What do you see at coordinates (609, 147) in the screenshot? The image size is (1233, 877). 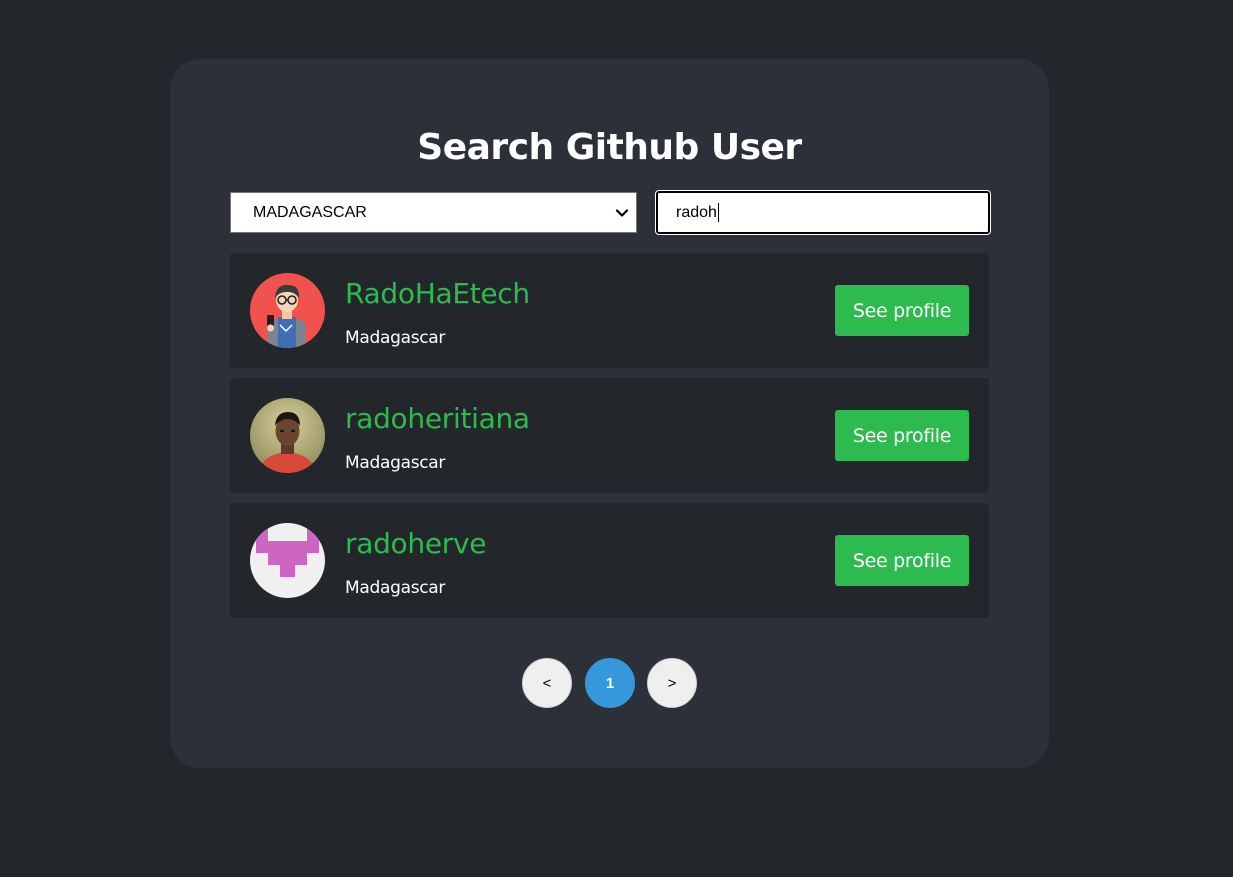 I see `page-title: Search Github User` at bounding box center [609, 147].